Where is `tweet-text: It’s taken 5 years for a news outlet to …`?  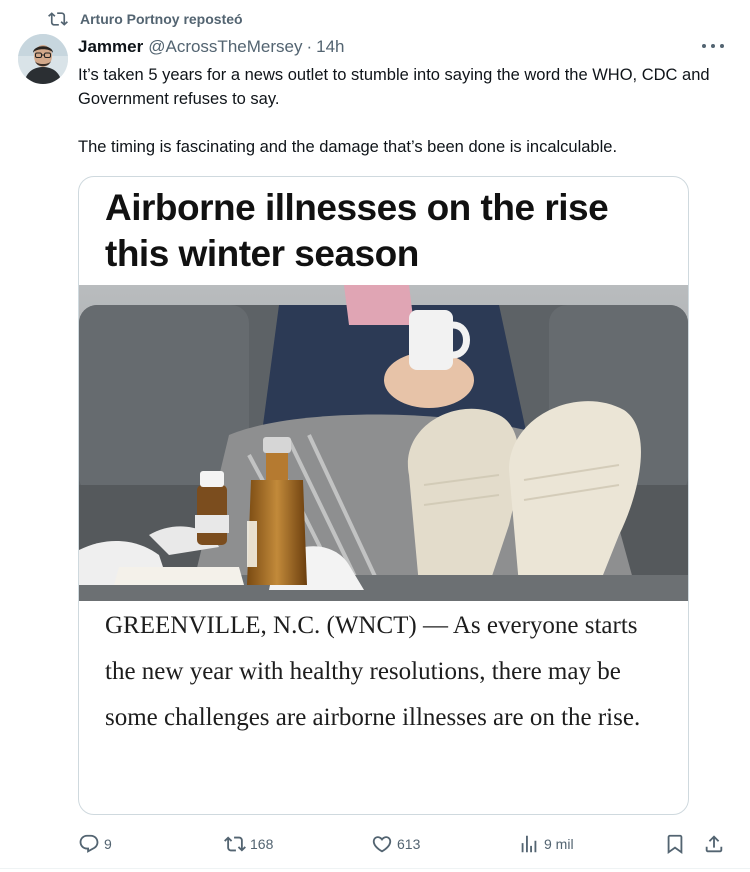 tweet-text: It’s taken 5 years for a news outlet to … is located at coordinates (403, 111).